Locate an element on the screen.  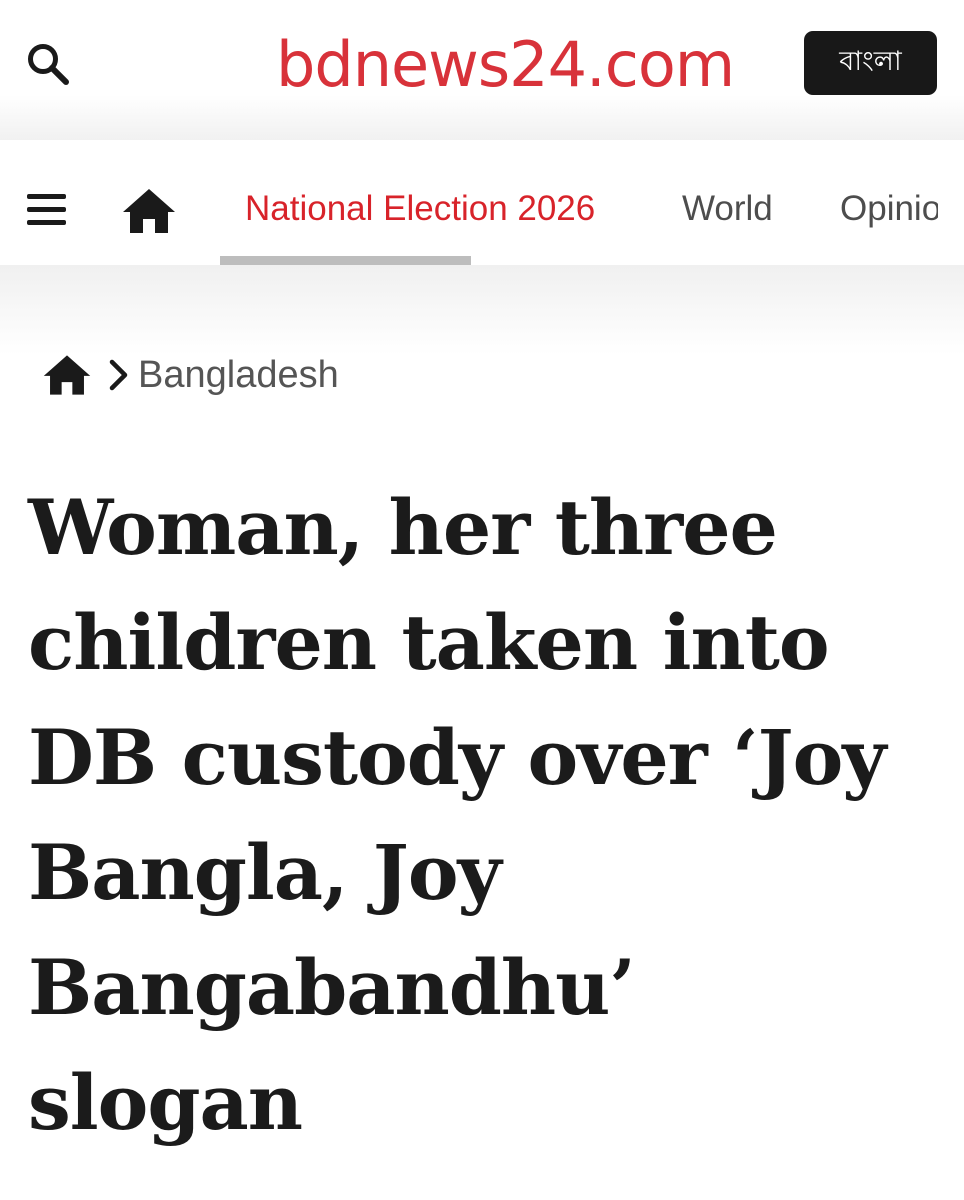
breadcrumb: Bangladesh is located at coordinates (190, 375).